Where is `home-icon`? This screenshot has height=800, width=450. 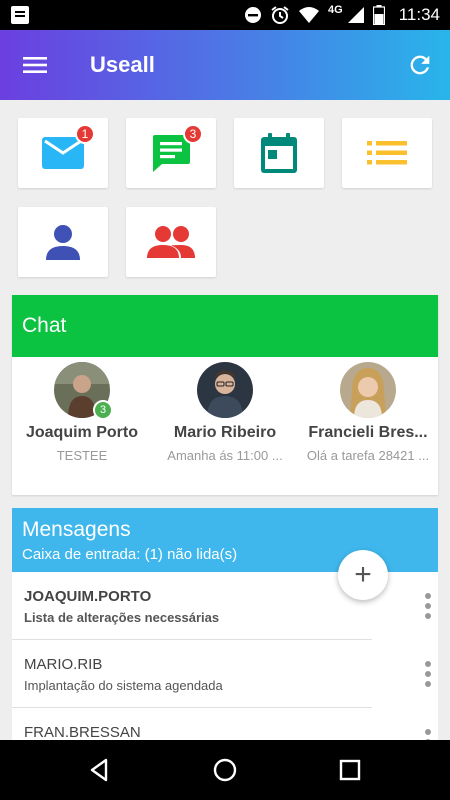
home-icon is located at coordinates (225, 770).